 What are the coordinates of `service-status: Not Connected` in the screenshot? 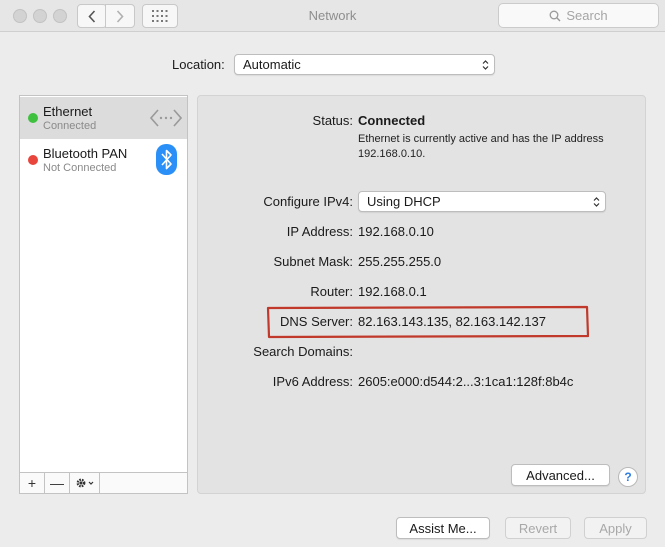 It's located at (80, 168).